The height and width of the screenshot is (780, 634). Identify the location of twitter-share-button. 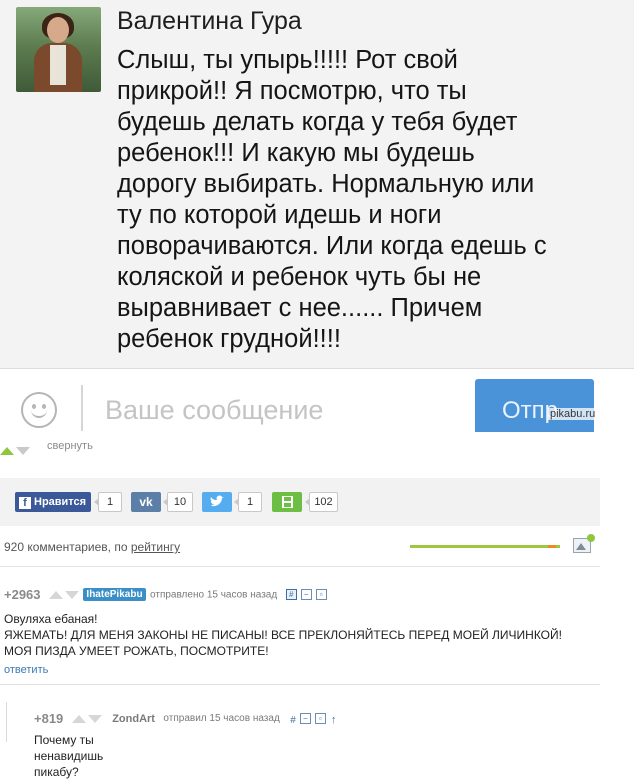
(217, 502).